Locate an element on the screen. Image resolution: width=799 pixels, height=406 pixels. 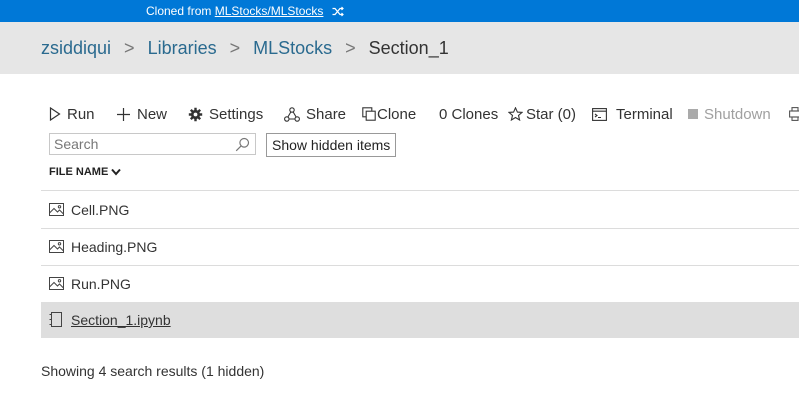
shuffle-icon is located at coordinates (338, 13).